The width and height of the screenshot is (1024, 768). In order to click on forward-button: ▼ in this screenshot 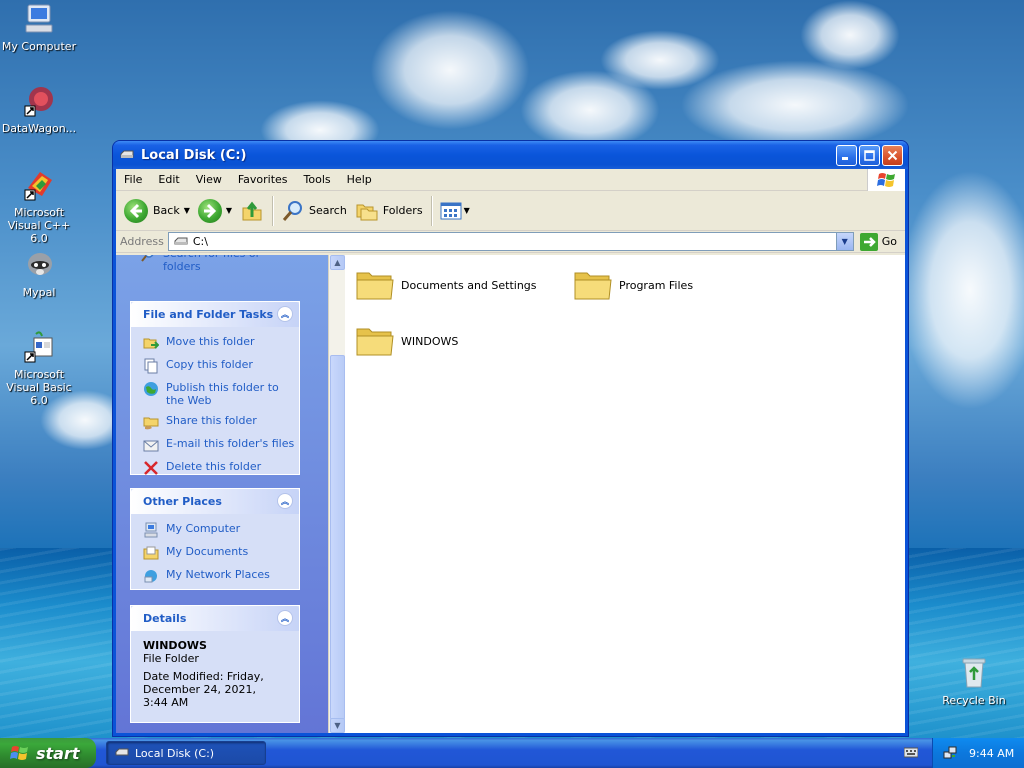, I will do `click(215, 211)`.